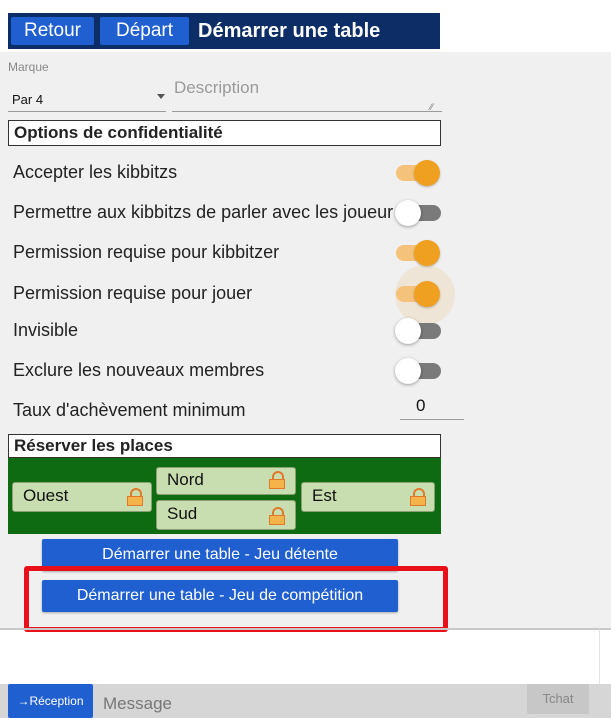 The image size is (611, 718). Describe the element at coordinates (432, 419) in the screenshot. I see `min-completion-underline` at that location.